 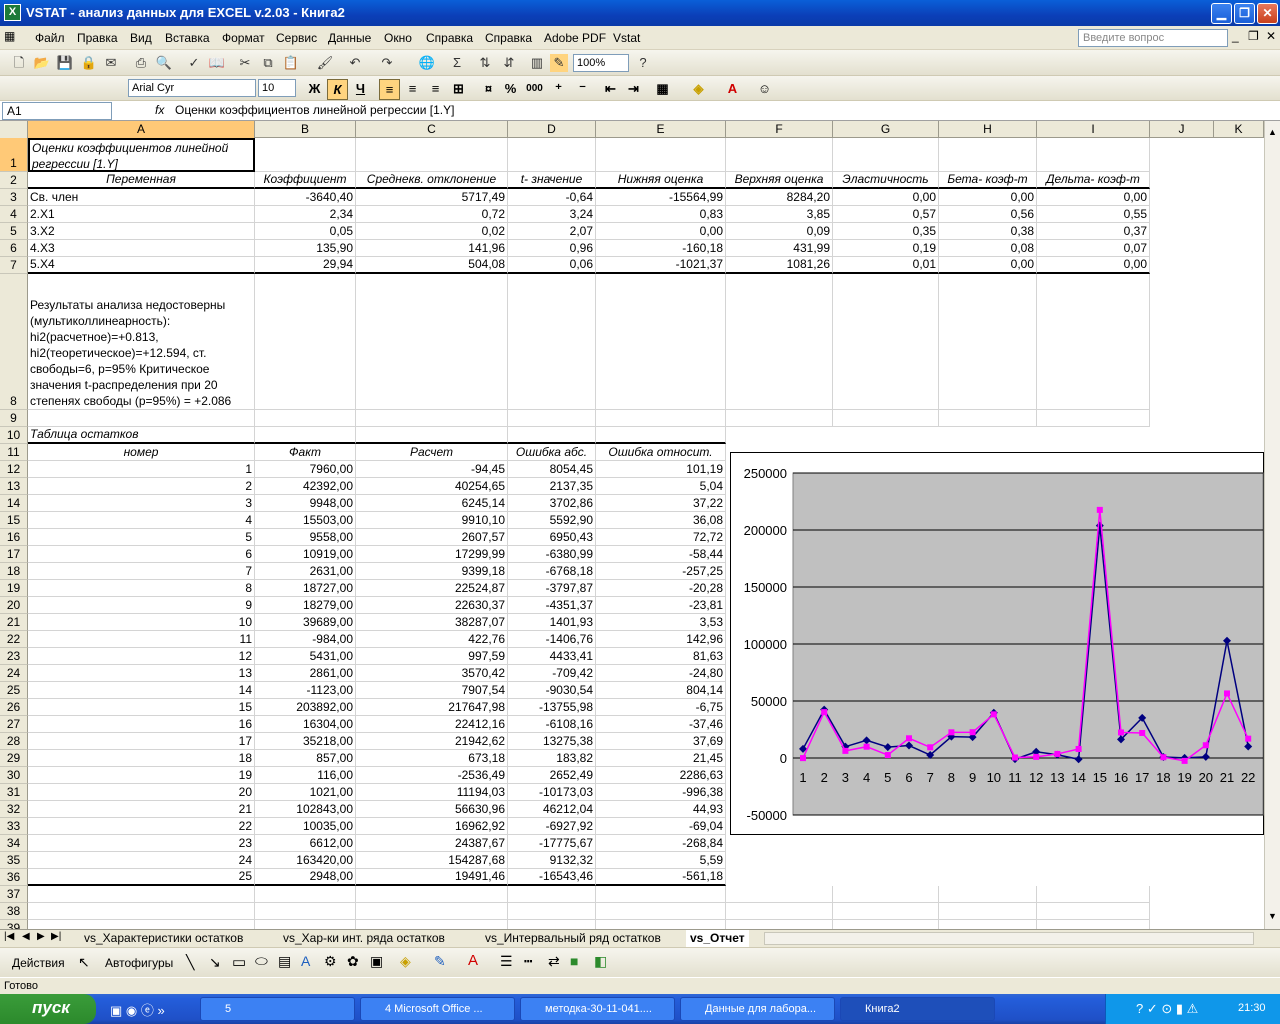 I want to click on residual-value: -6768,18, so click(x=552, y=571).